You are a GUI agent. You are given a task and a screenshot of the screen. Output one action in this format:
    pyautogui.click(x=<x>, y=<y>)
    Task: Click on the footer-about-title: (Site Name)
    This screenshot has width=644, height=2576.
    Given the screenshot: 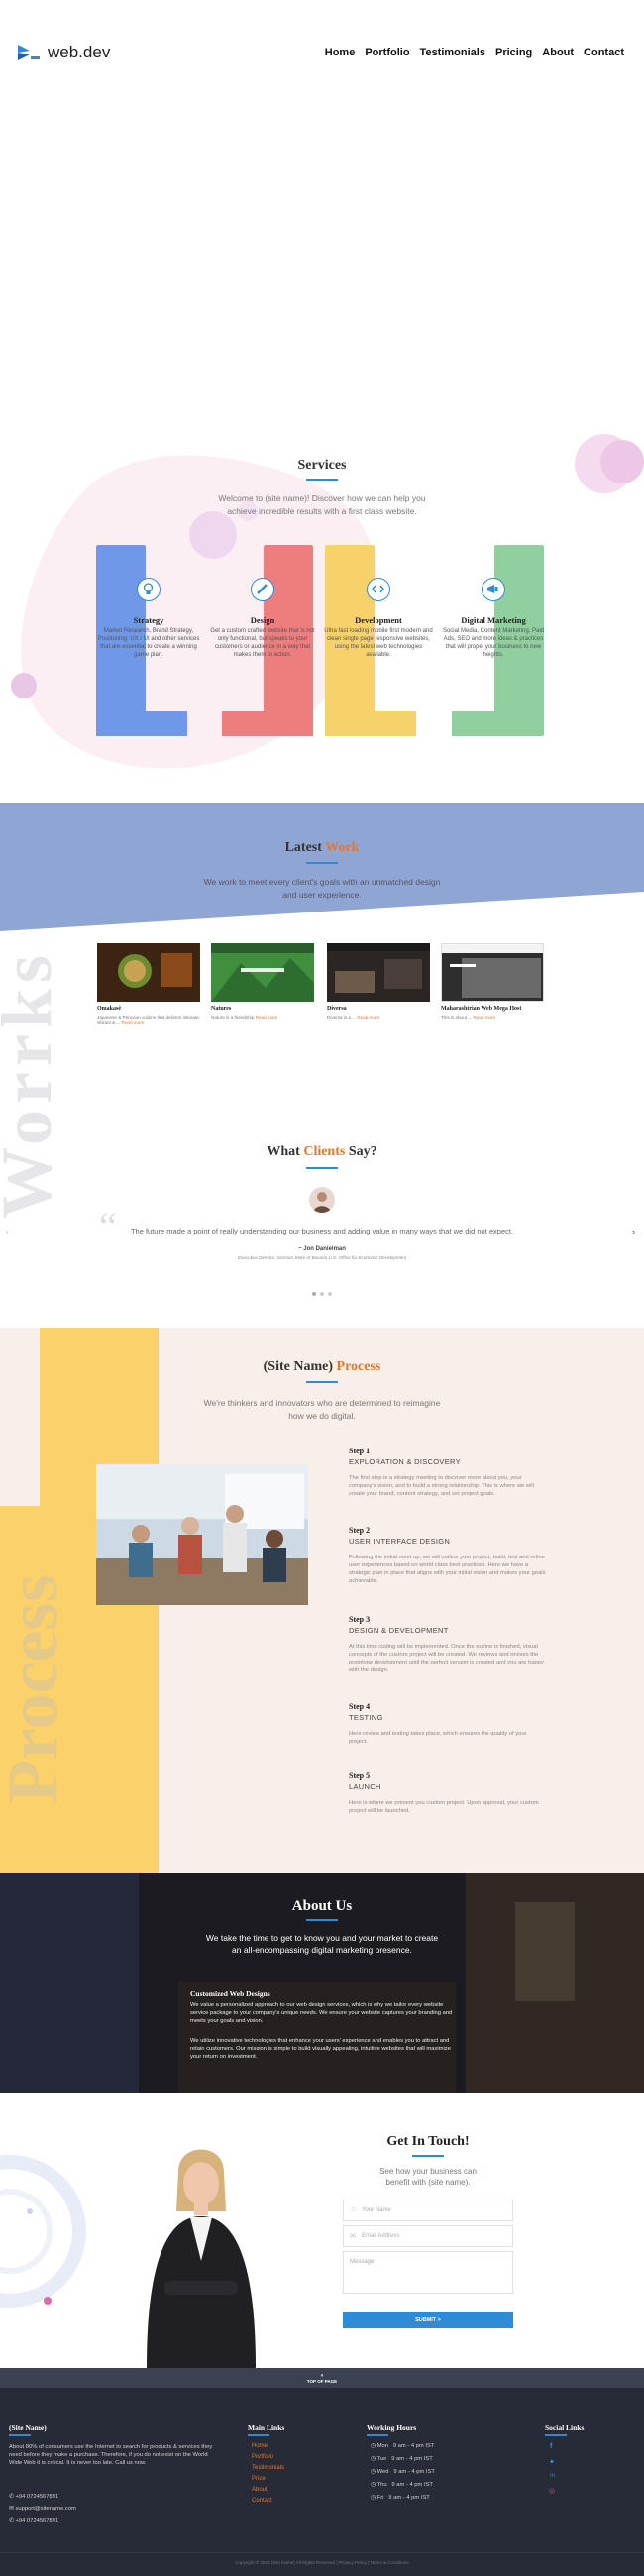 What is the action you would take?
    pyautogui.click(x=28, y=2427)
    